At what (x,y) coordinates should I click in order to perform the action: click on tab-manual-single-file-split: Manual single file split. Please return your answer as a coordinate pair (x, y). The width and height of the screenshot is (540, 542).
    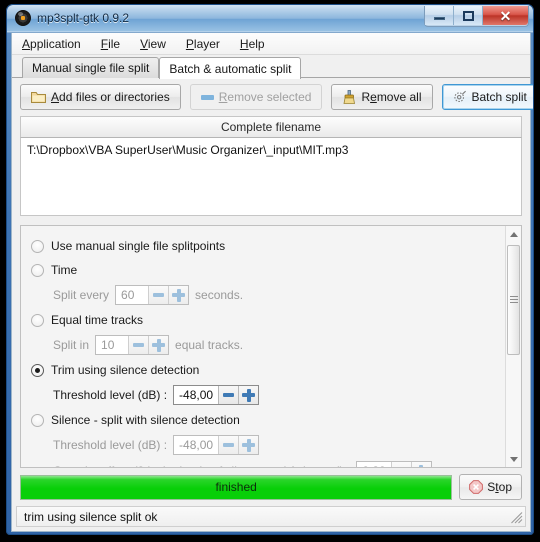
    Looking at the image, I should click on (91, 67).